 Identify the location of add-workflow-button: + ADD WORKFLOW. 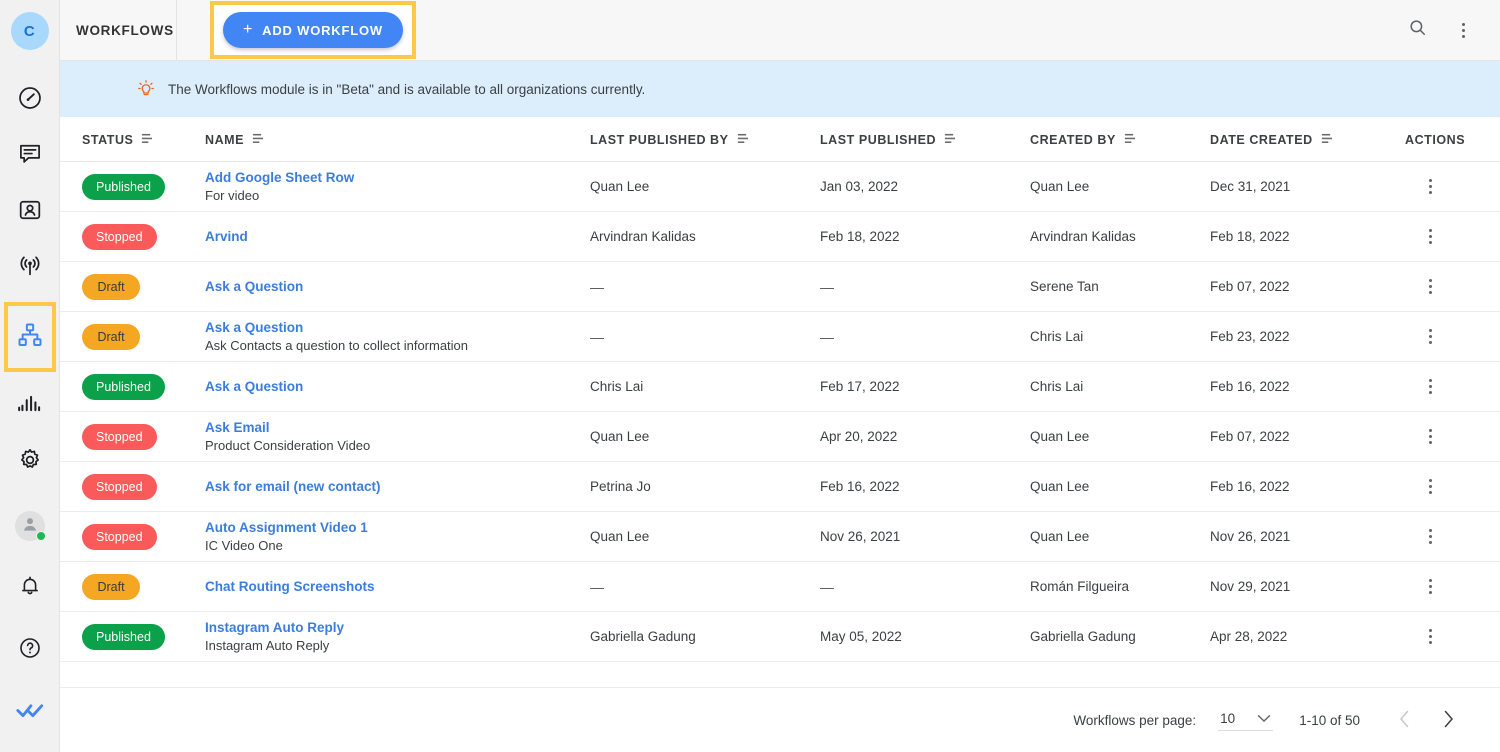
(313, 30).